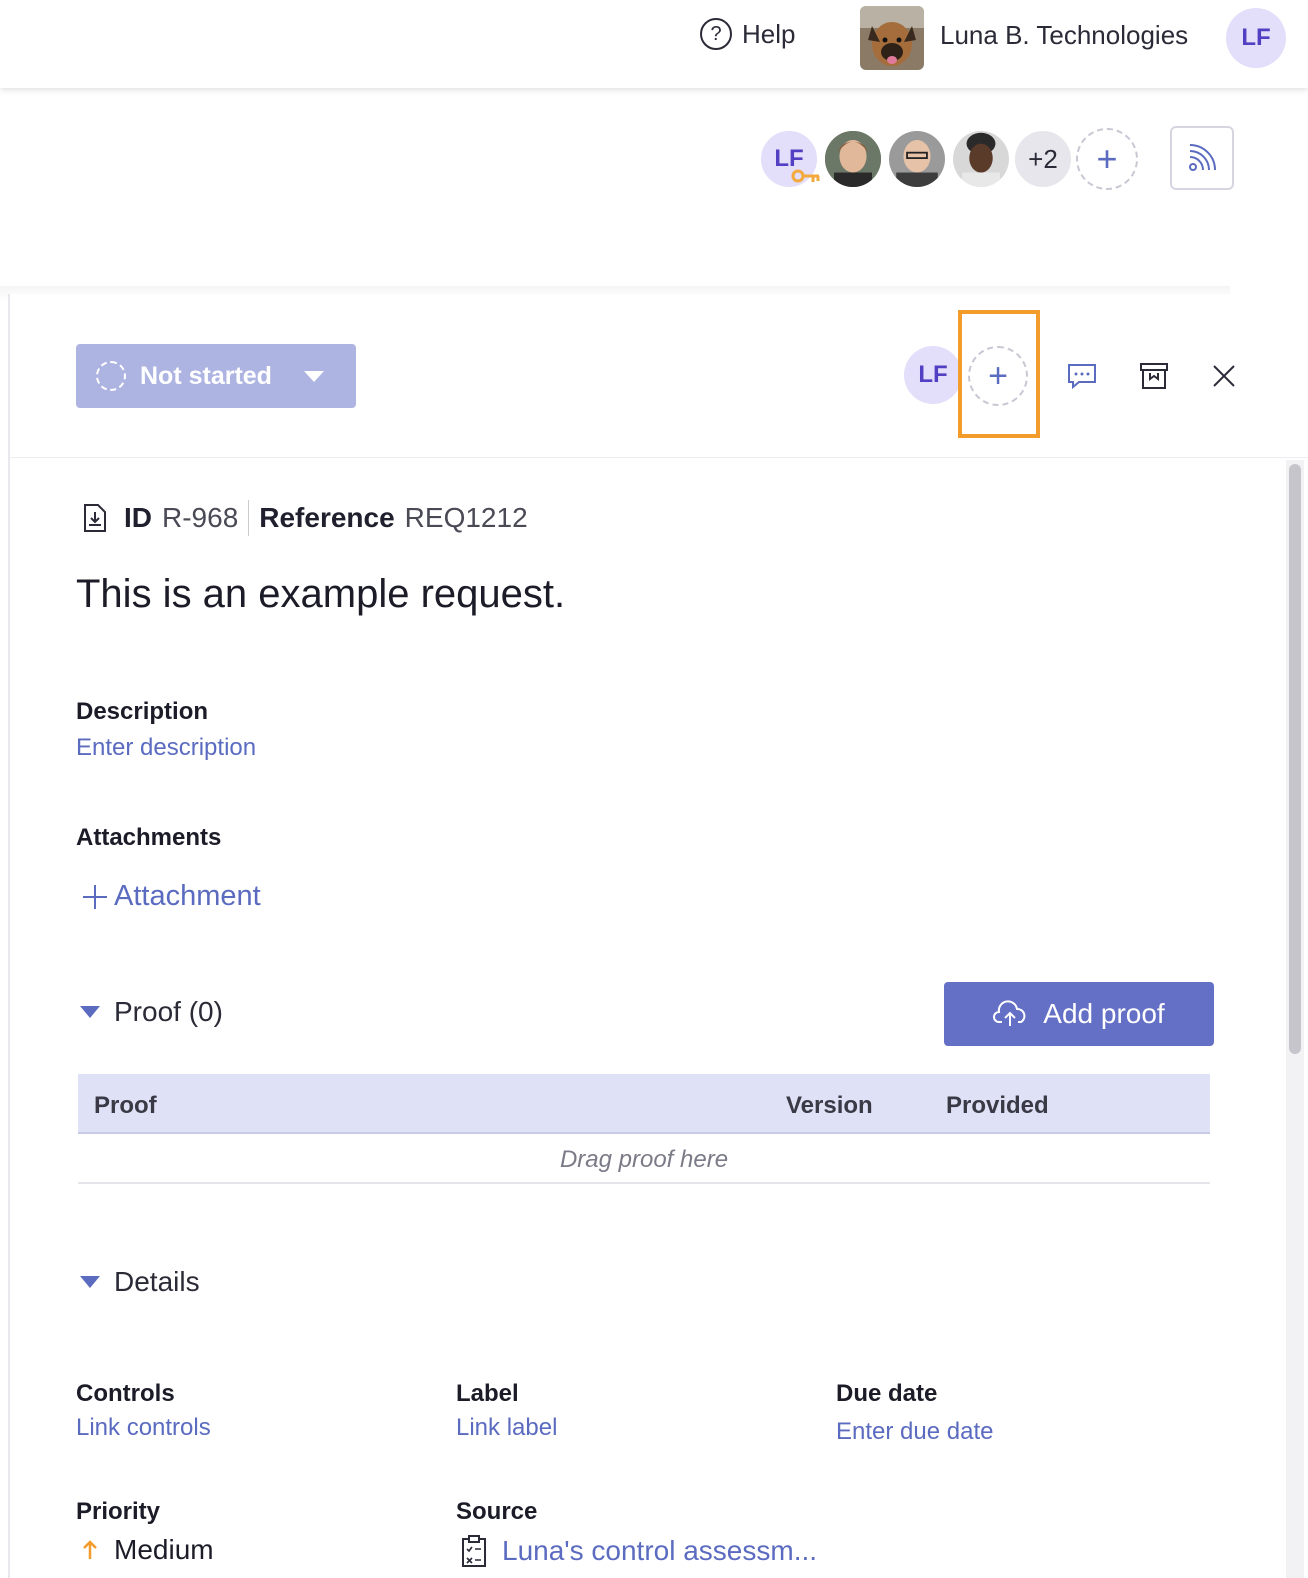  Describe the element at coordinates (200, 517) in the screenshot. I see `id-value: R-968` at that location.